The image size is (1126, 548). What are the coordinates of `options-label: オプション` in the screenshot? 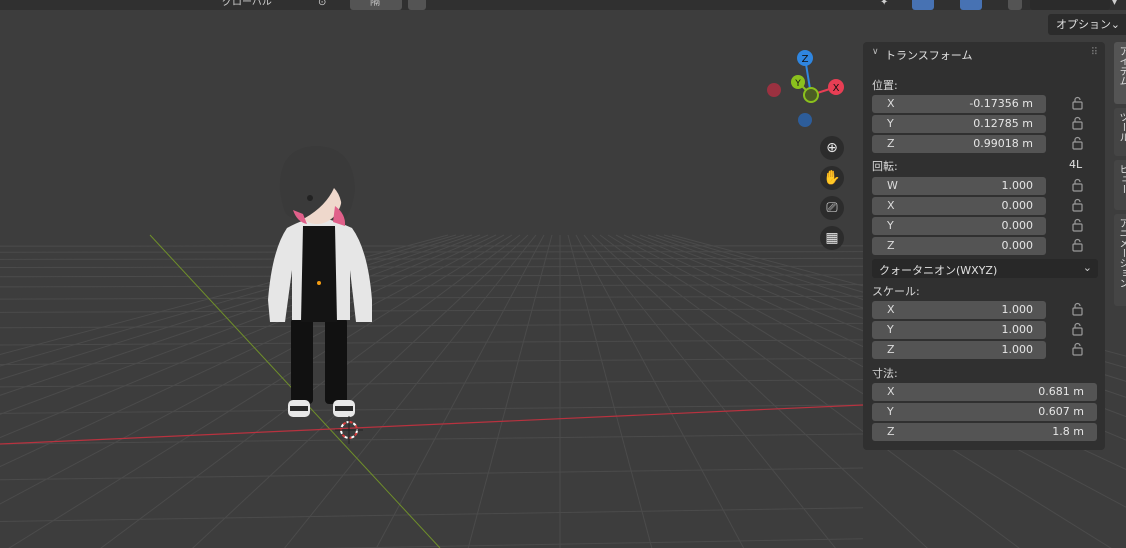 It's located at (1083, 24).